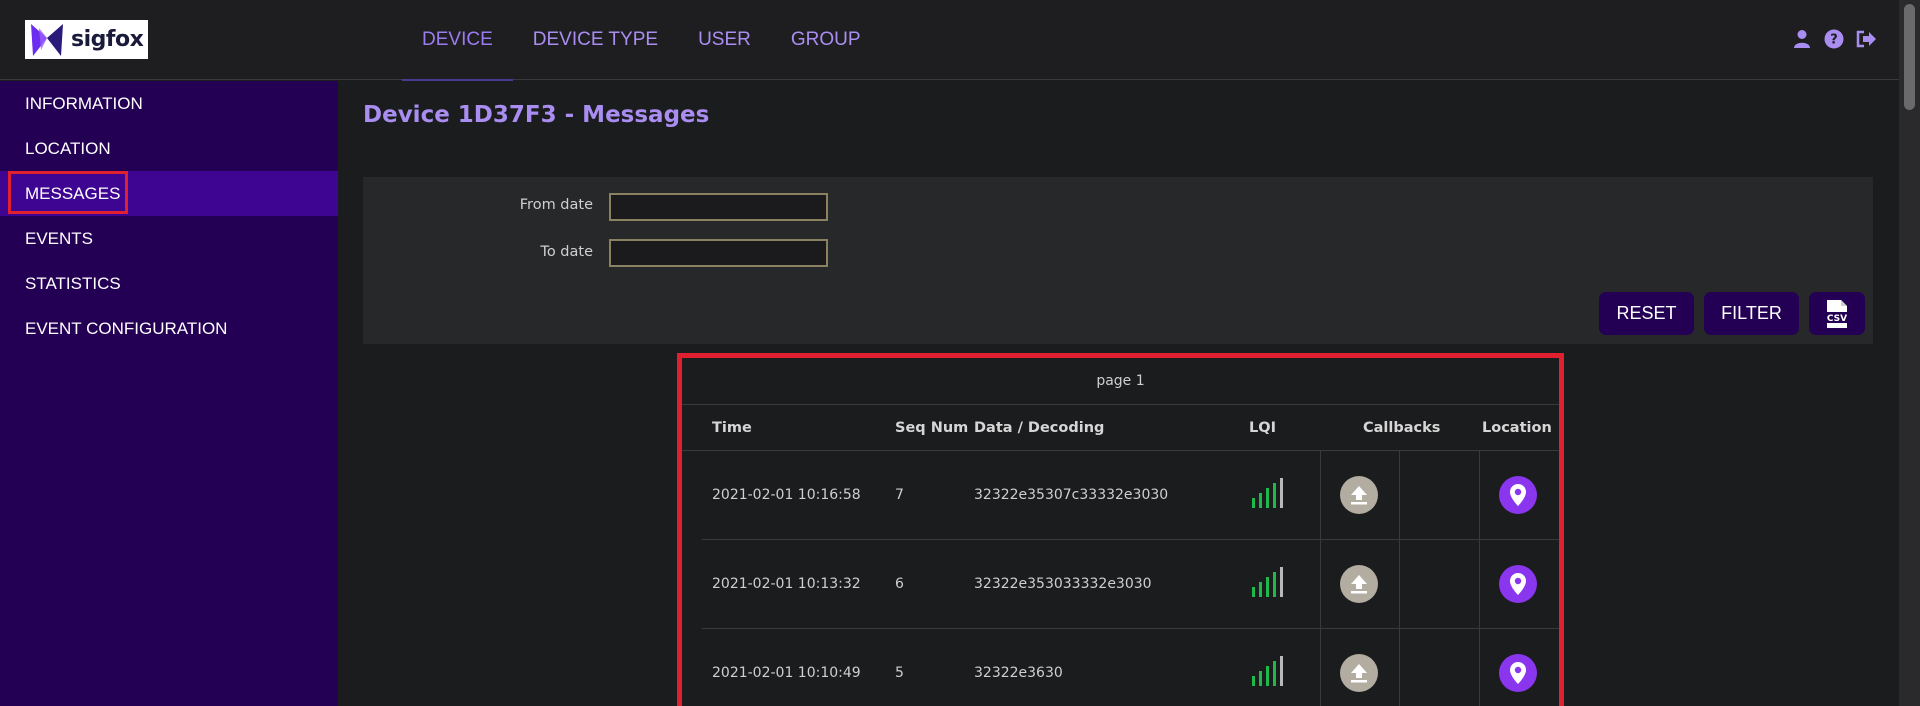 The height and width of the screenshot is (706, 1920). Describe the element at coordinates (536, 115) in the screenshot. I see `page-title: Device 1D37F3 - Messages` at that location.